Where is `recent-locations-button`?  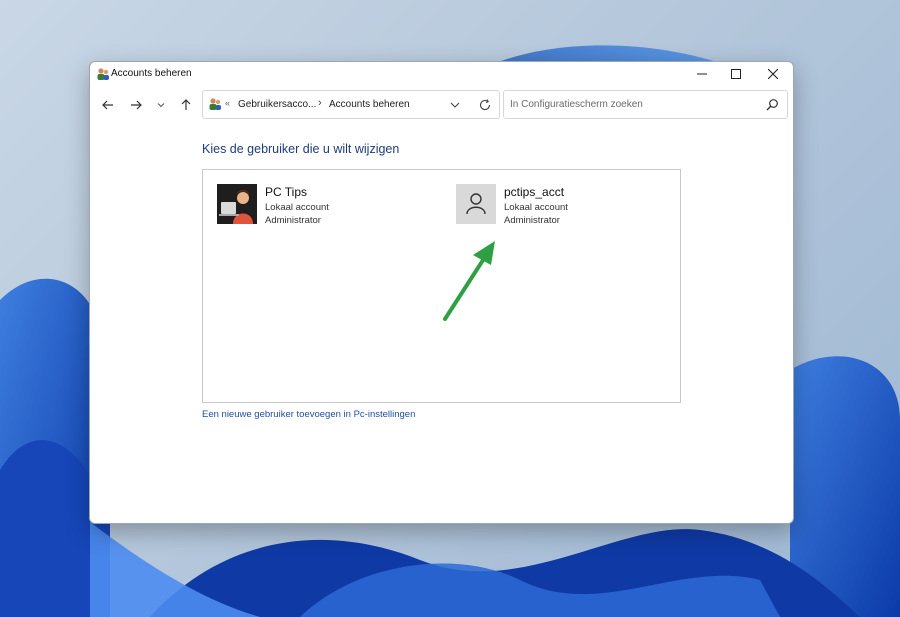 recent-locations-button is located at coordinates (161, 105).